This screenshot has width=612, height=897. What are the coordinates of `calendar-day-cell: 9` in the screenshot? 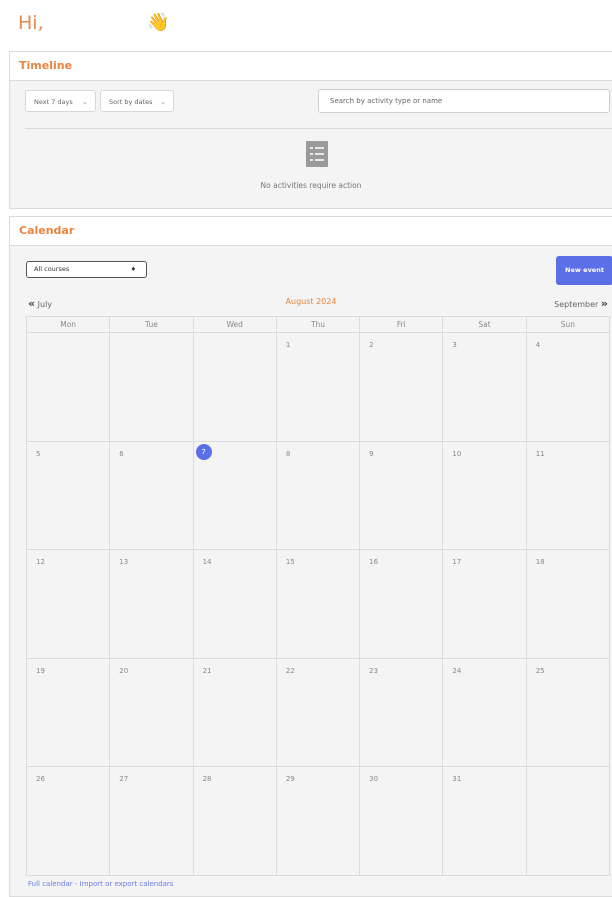 It's located at (402, 495).